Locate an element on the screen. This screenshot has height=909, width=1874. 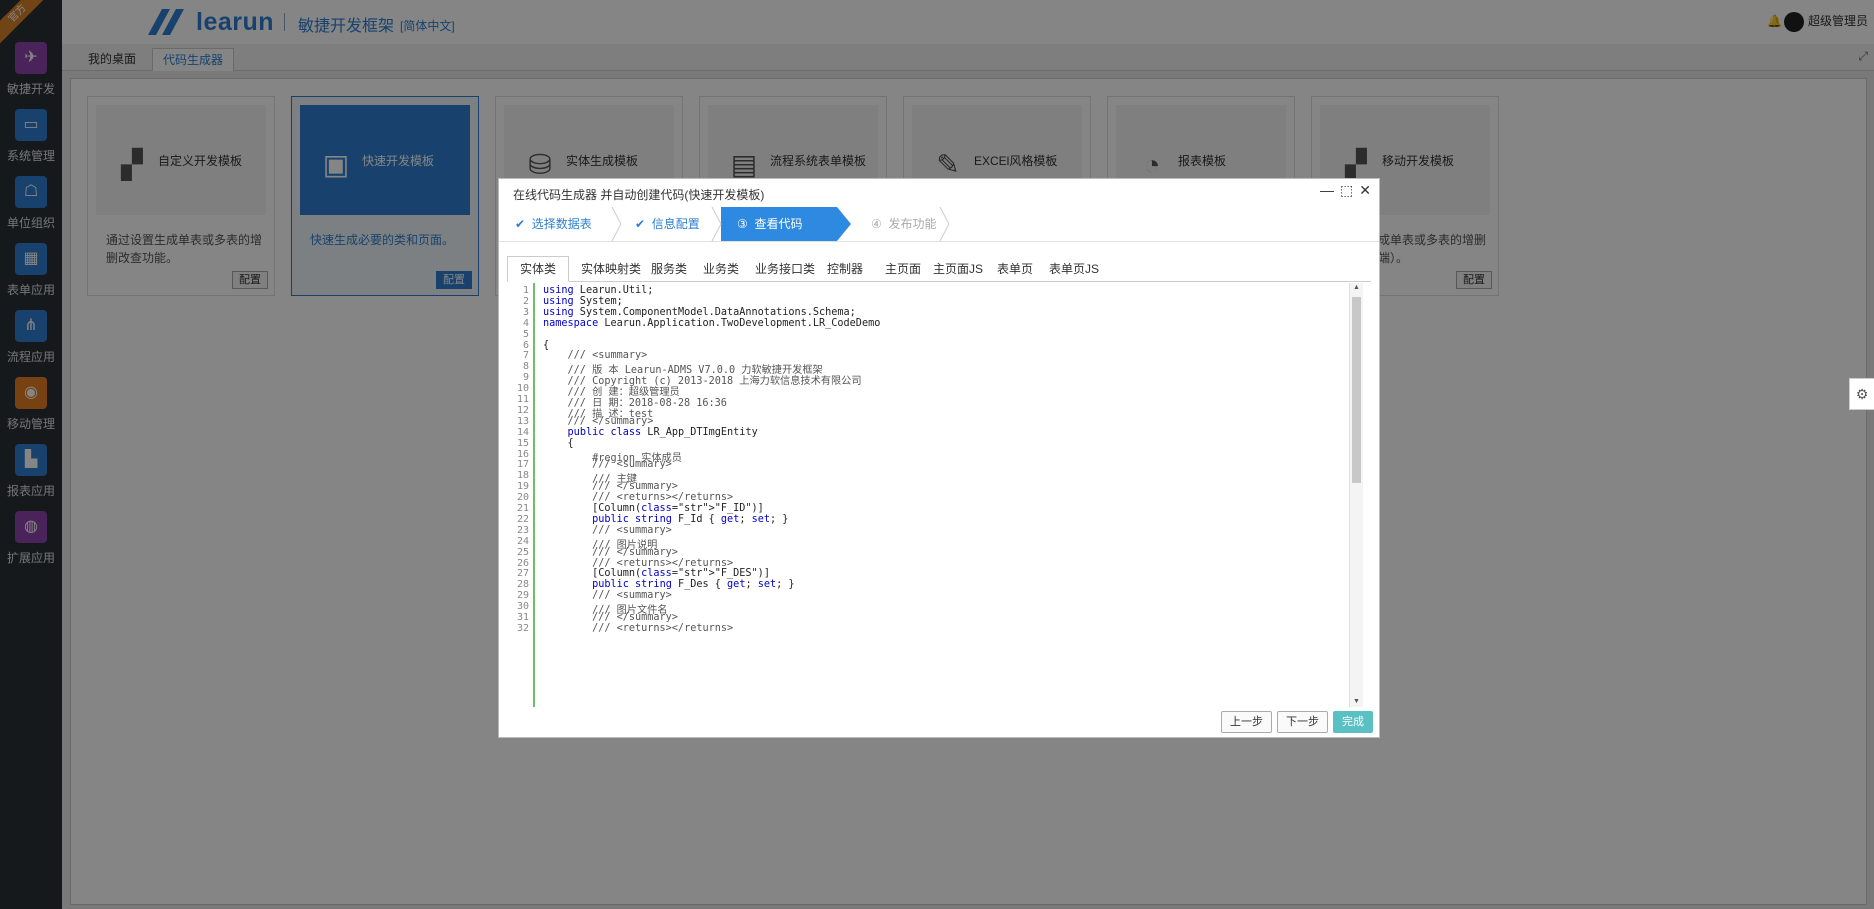
code-line: public string F_Id { get; set; } is located at coordinates (690, 519).